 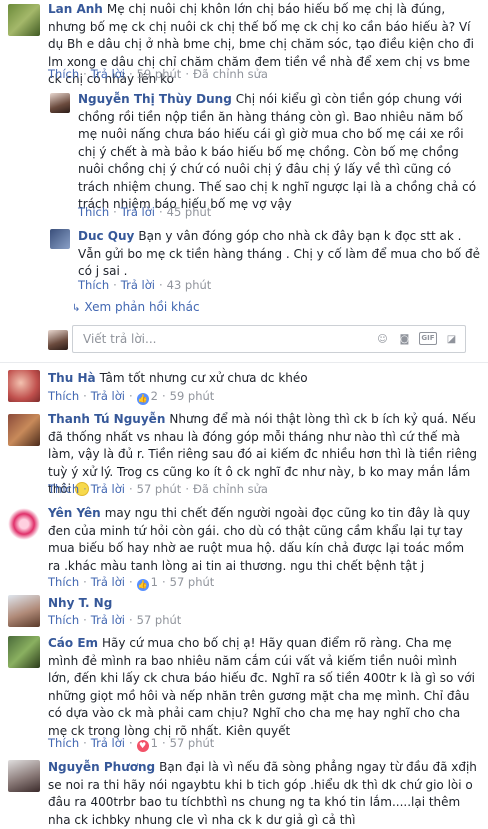 What do you see at coordinates (106, 236) in the screenshot?
I see `commenter-name: Duc Quy` at bounding box center [106, 236].